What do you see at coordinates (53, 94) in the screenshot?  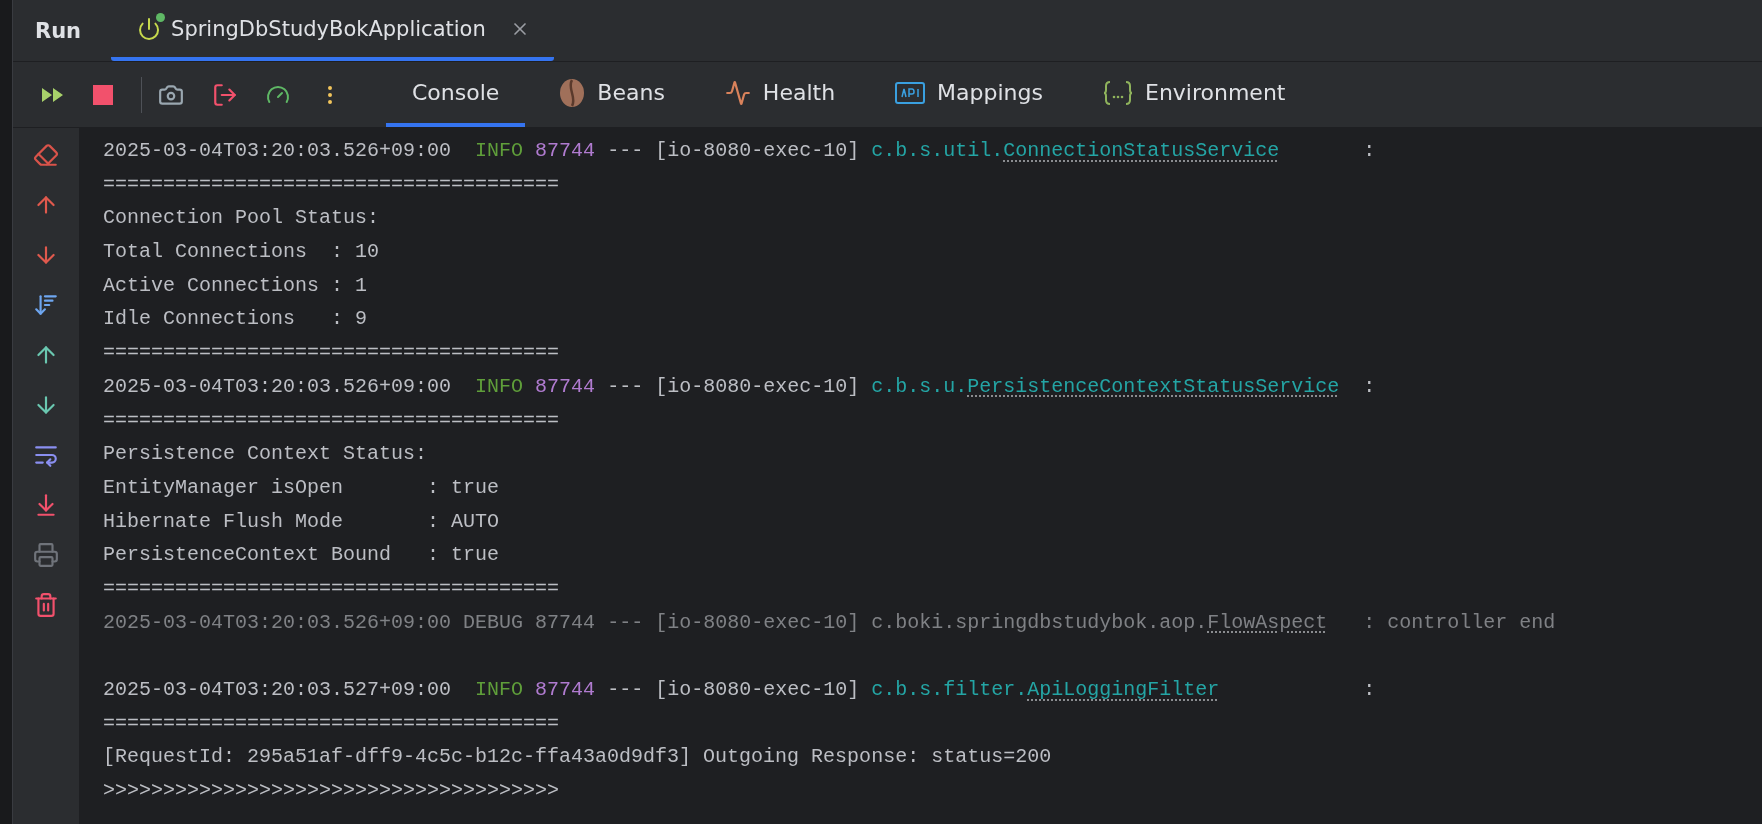 I see `rerun-icon` at bounding box center [53, 94].